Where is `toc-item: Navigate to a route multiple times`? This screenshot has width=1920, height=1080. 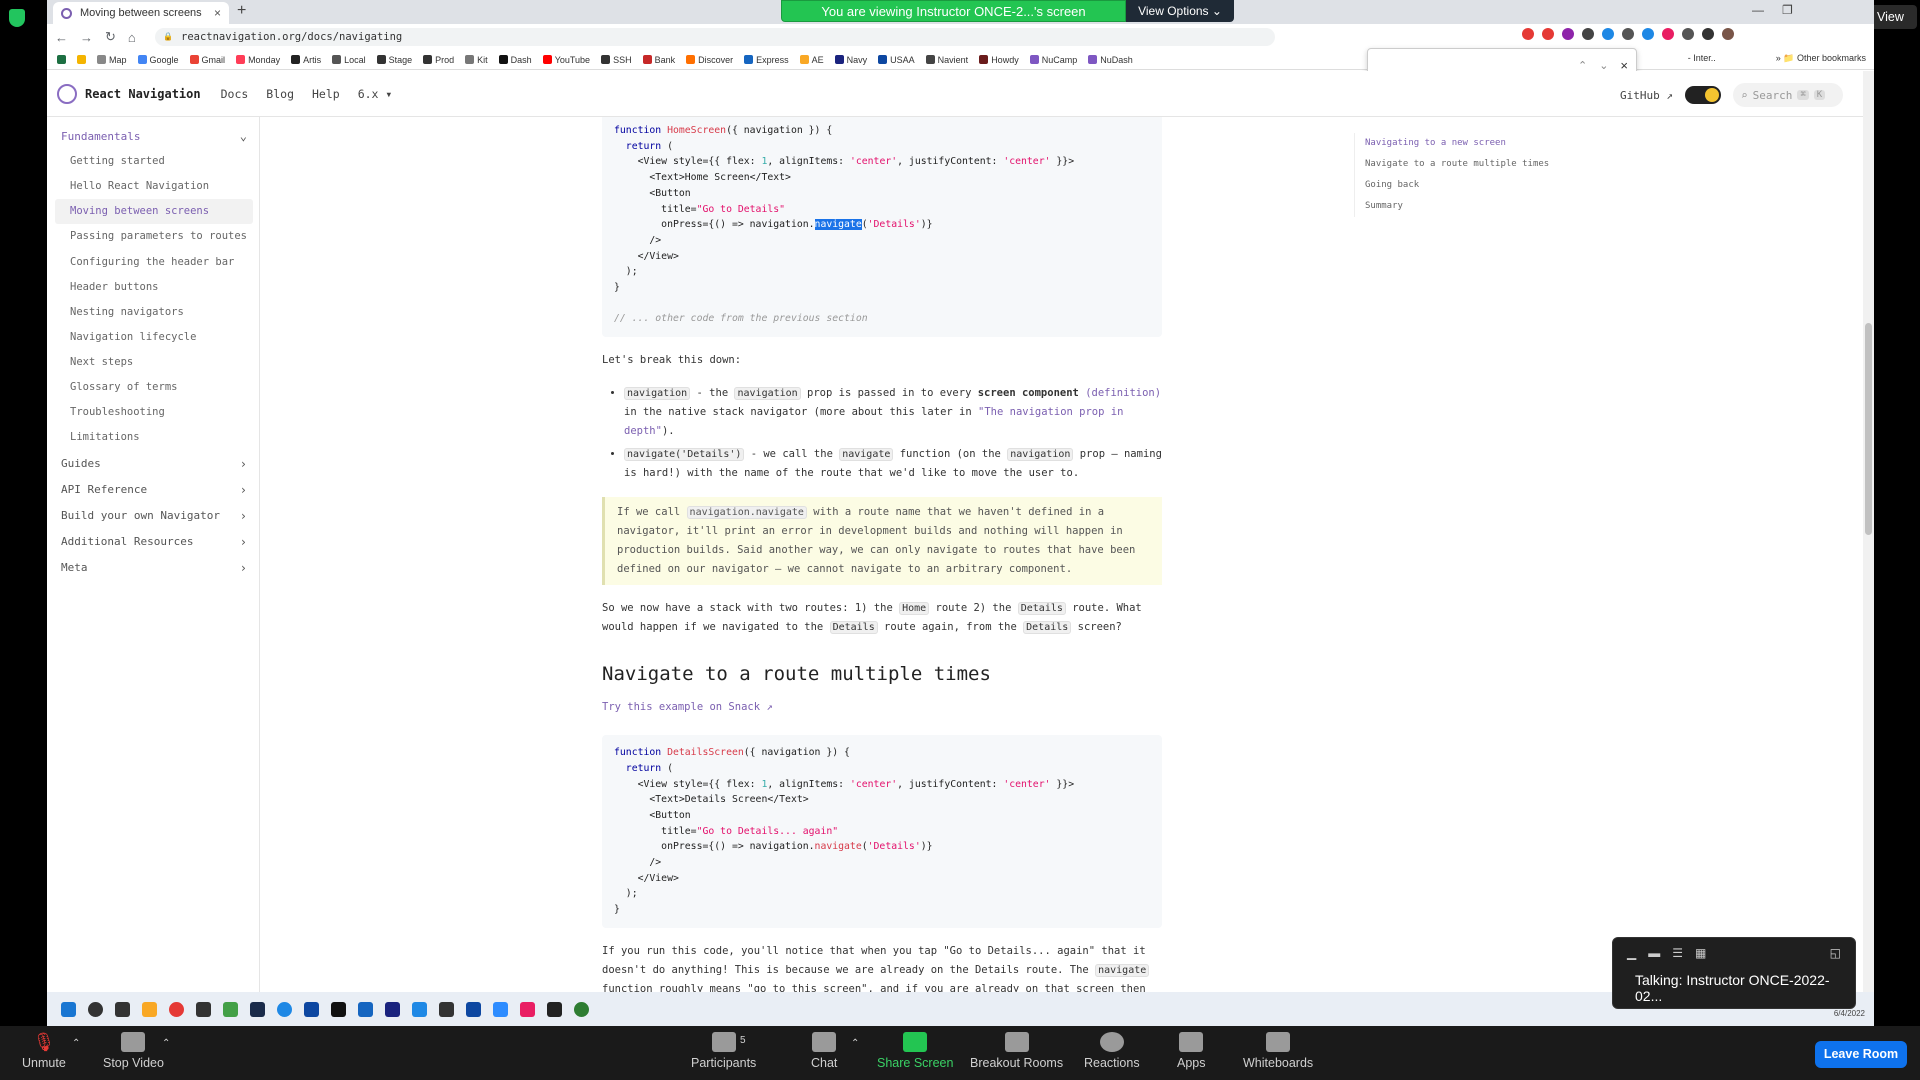
toc-item: Navigate to a route multiple times is located at coordinates (1474, 164).